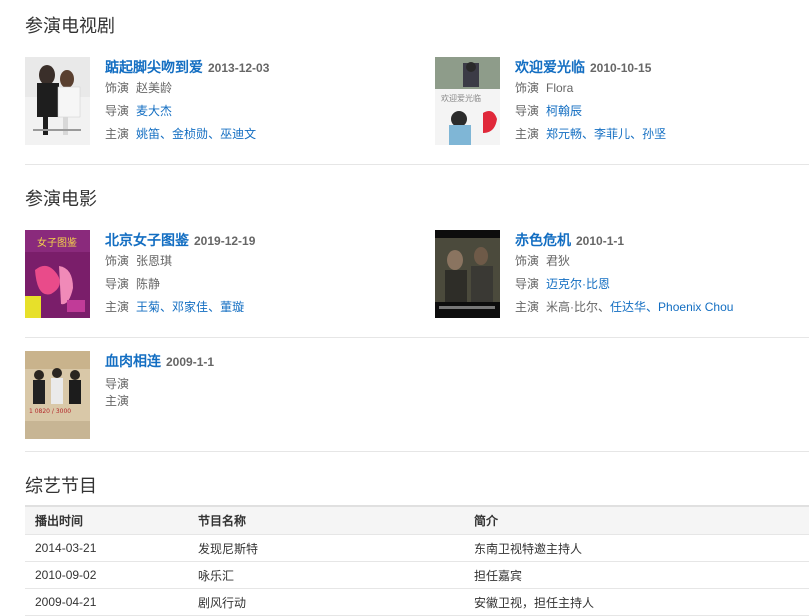  I want to click on column-header: 简介, so click(636, 520).